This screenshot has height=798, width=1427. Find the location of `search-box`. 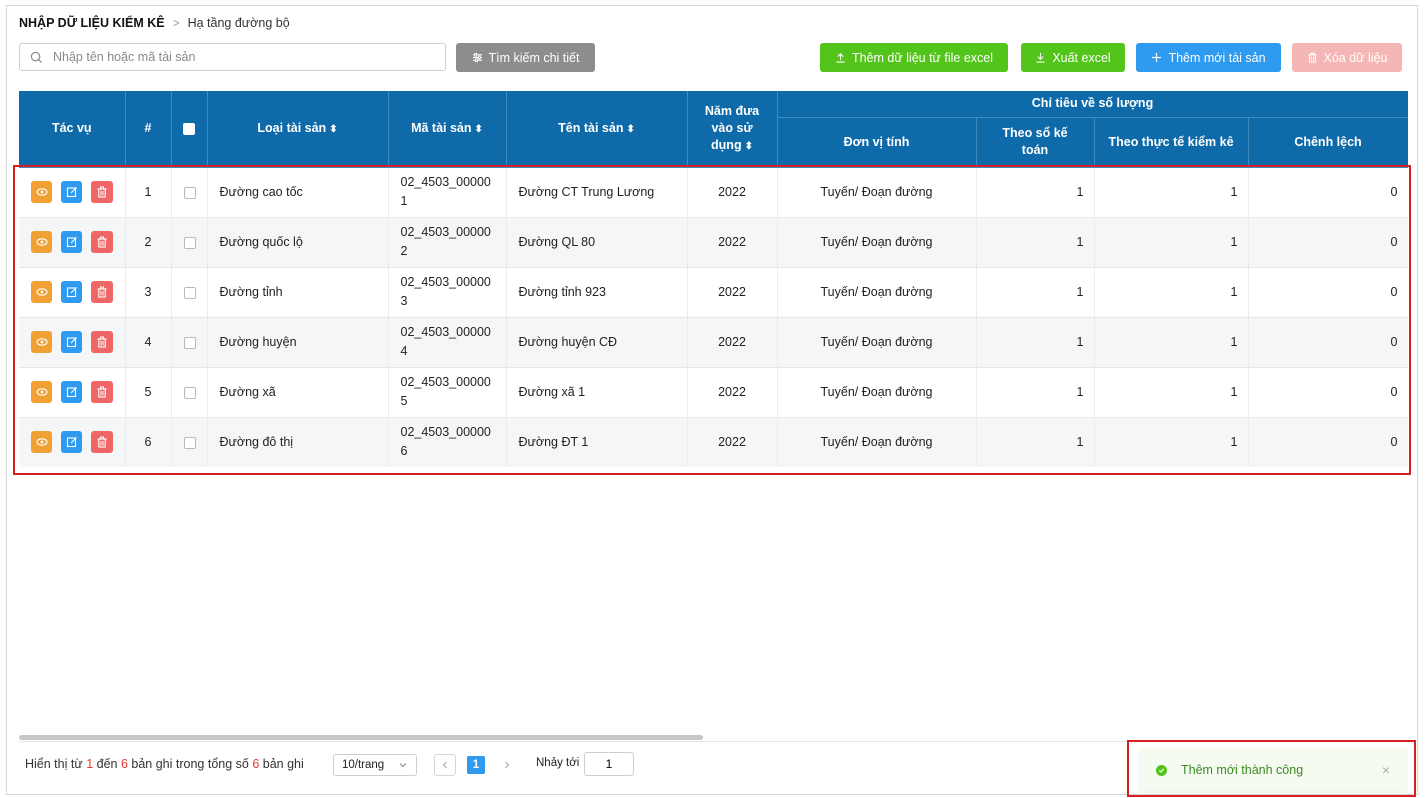

search-box is located at coordinates (232, 57).